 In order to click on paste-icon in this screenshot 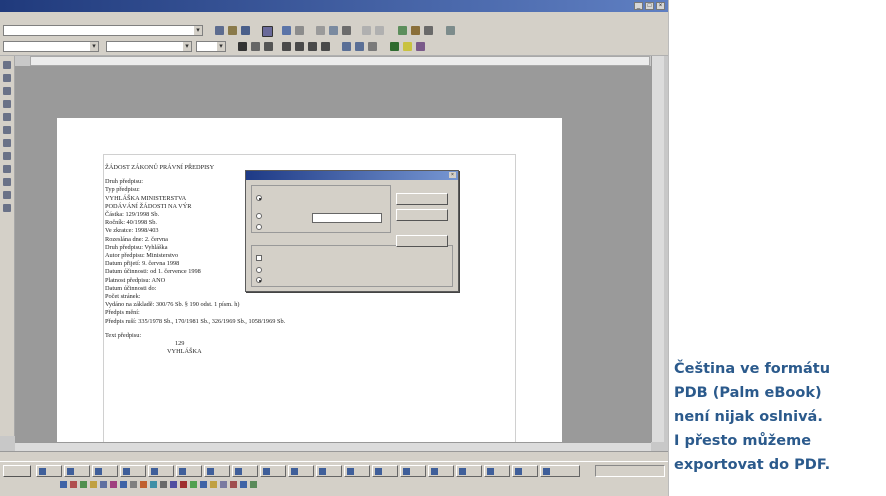, I will do `click(346, 30)`.